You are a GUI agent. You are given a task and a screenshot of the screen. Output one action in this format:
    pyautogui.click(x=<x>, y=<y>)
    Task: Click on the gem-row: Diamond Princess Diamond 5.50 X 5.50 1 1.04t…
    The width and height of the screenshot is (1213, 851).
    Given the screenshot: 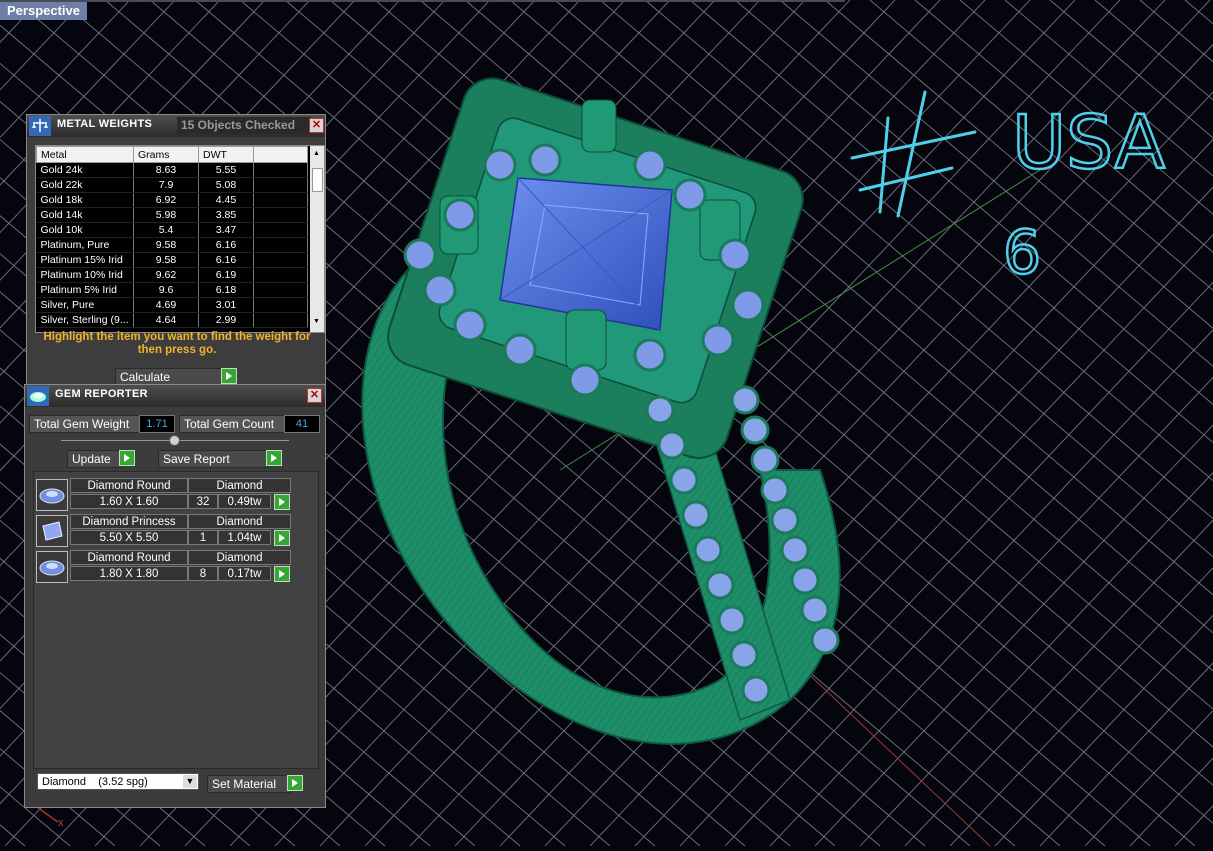 What is the action you would take?
    pyautogui.click(x=175, y=531)
    